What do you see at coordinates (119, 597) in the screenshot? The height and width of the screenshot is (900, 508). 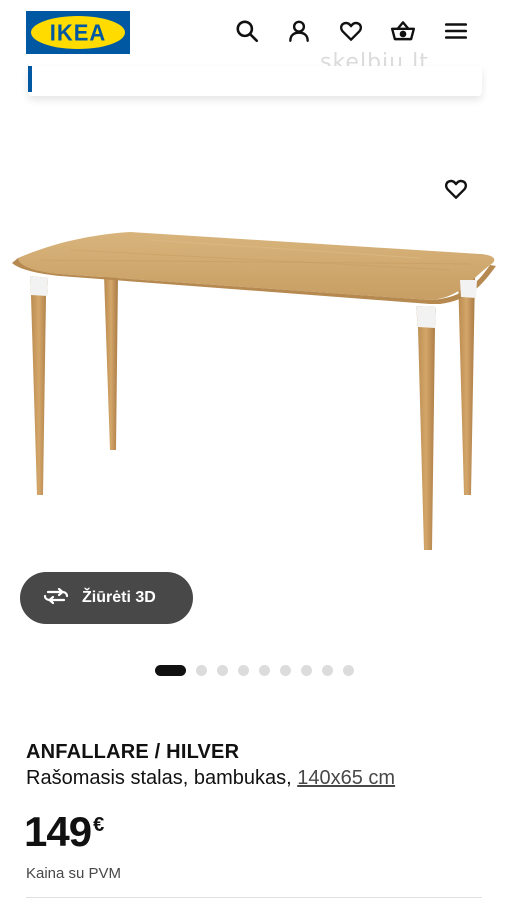 I see `view-3d-label: Žiūrėti 3D` at bounding box center [119, 597].